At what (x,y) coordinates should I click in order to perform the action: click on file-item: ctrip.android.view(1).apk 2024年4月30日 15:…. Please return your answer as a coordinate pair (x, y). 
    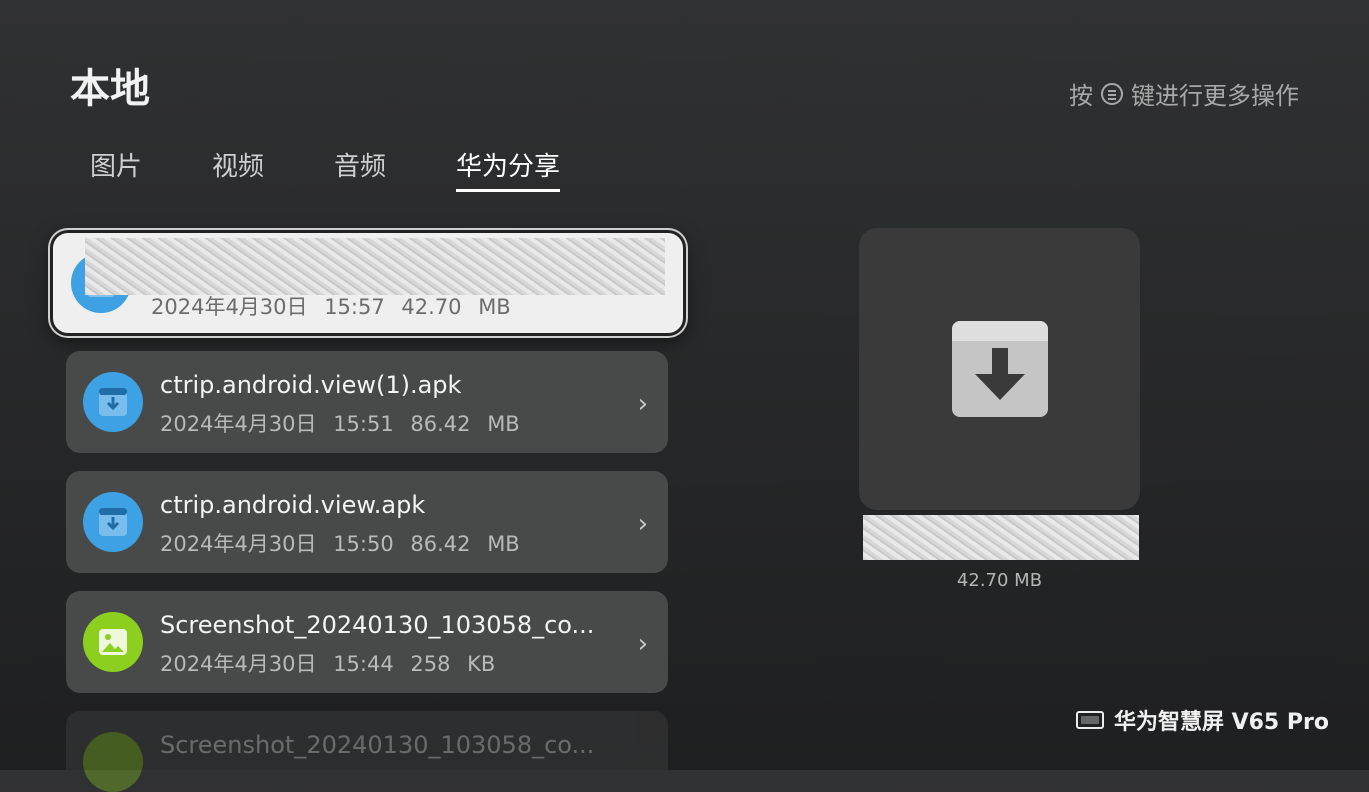
    Looking at the image, I should click on (367, 402).